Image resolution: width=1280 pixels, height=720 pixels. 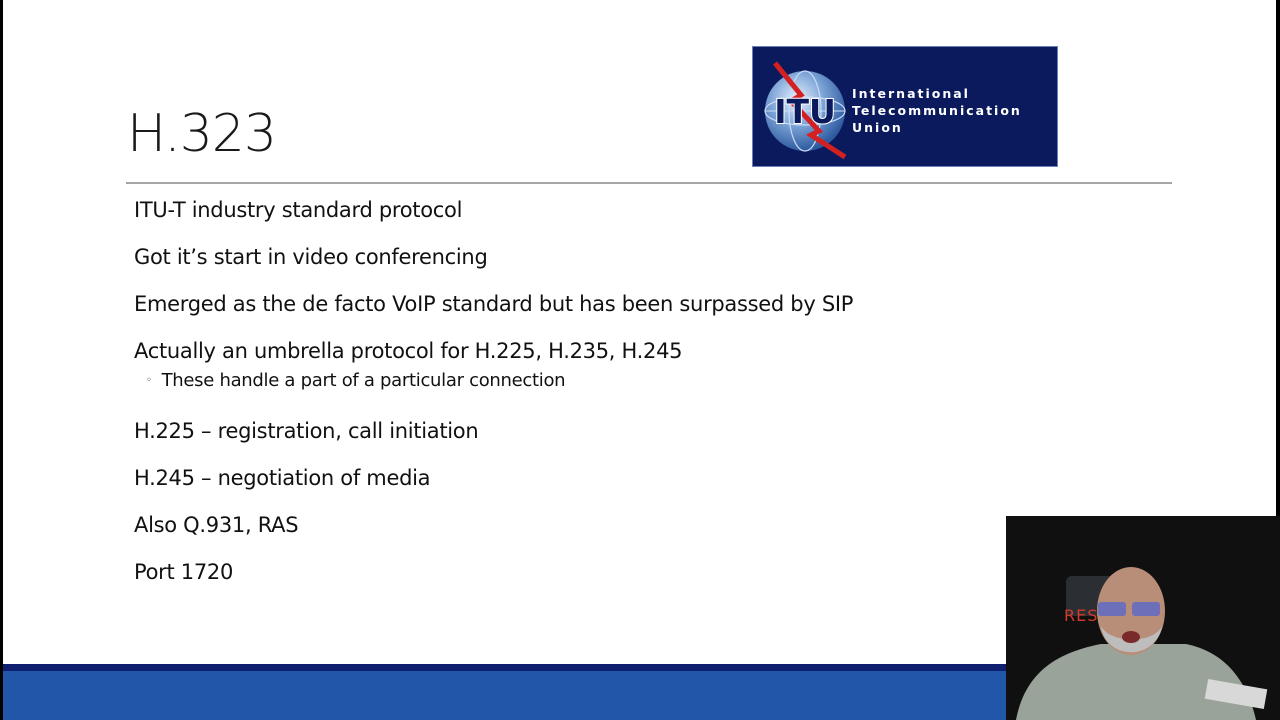 I want to click on logo-line-2: Telecommunication, so click(x=937, y=110).